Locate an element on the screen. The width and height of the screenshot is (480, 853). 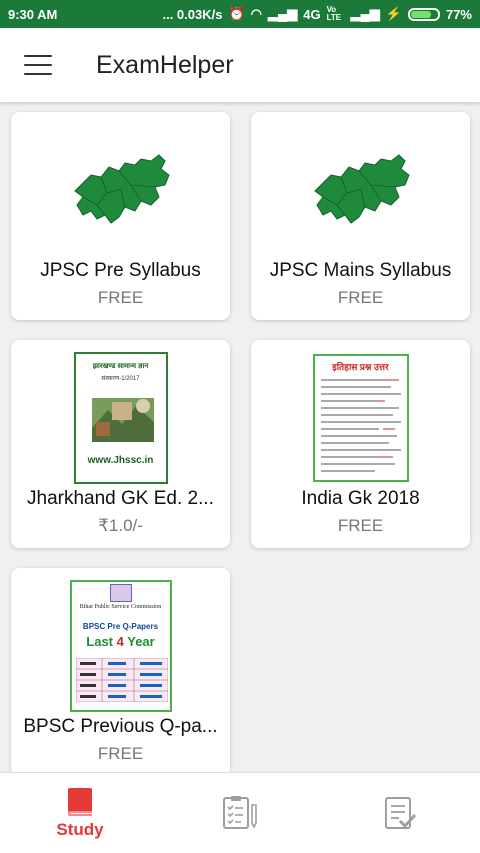
charging-icon: ⚡ is located at coordinates (393, 13).